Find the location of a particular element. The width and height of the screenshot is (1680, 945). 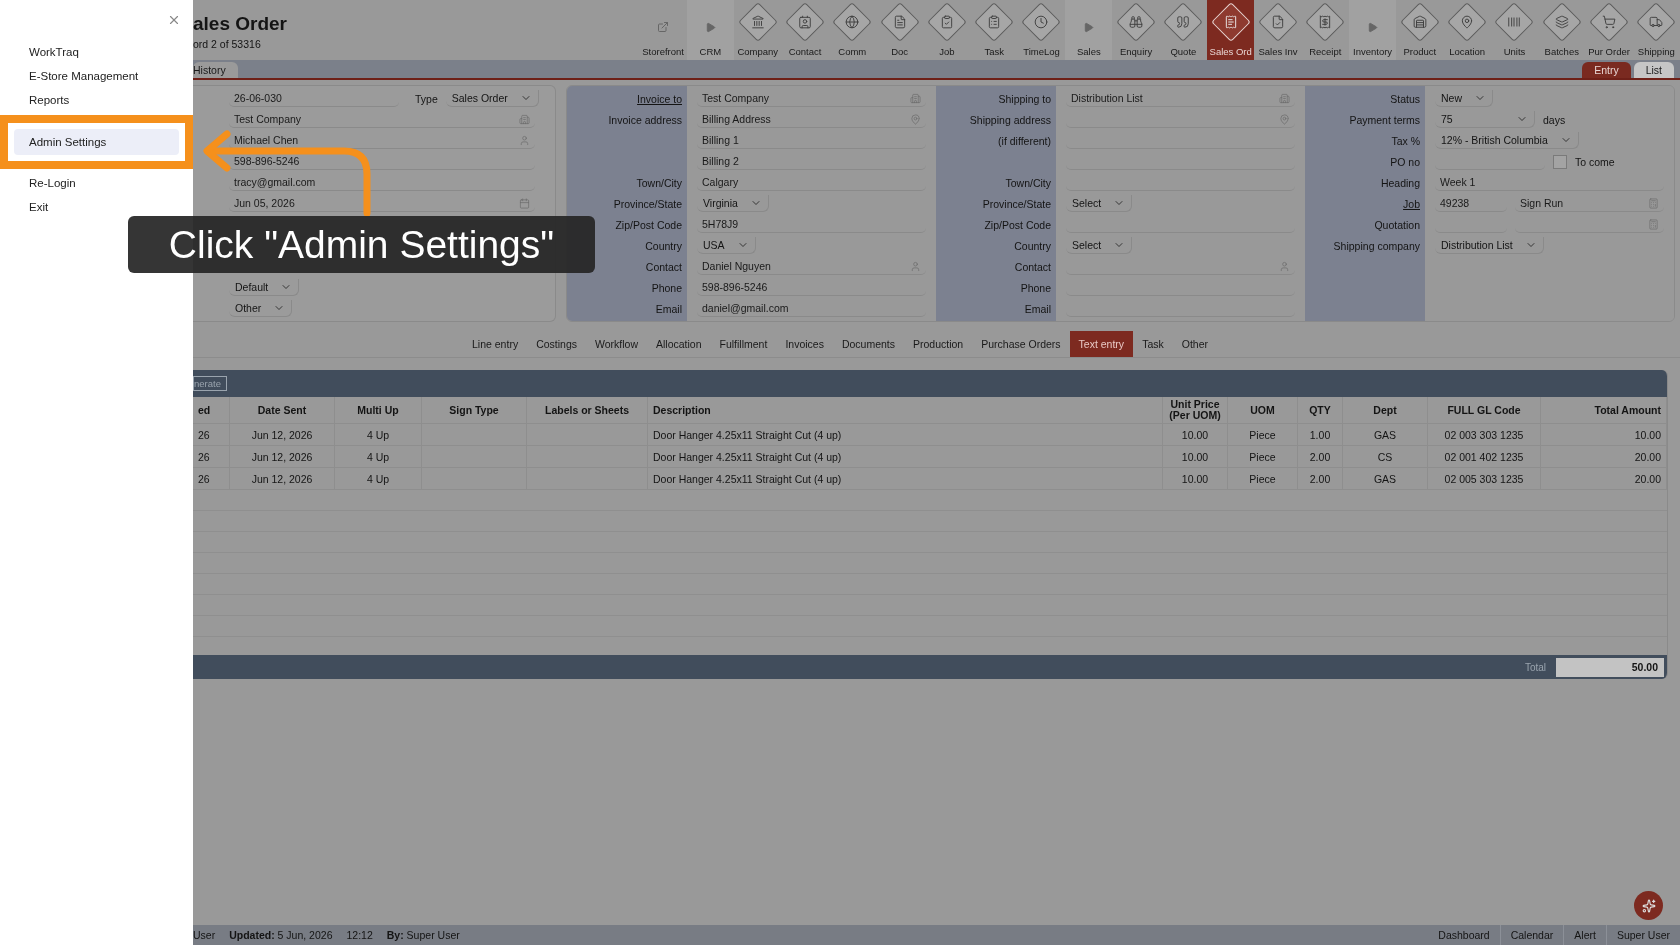

tab: History is located at coordinates (215, 70).